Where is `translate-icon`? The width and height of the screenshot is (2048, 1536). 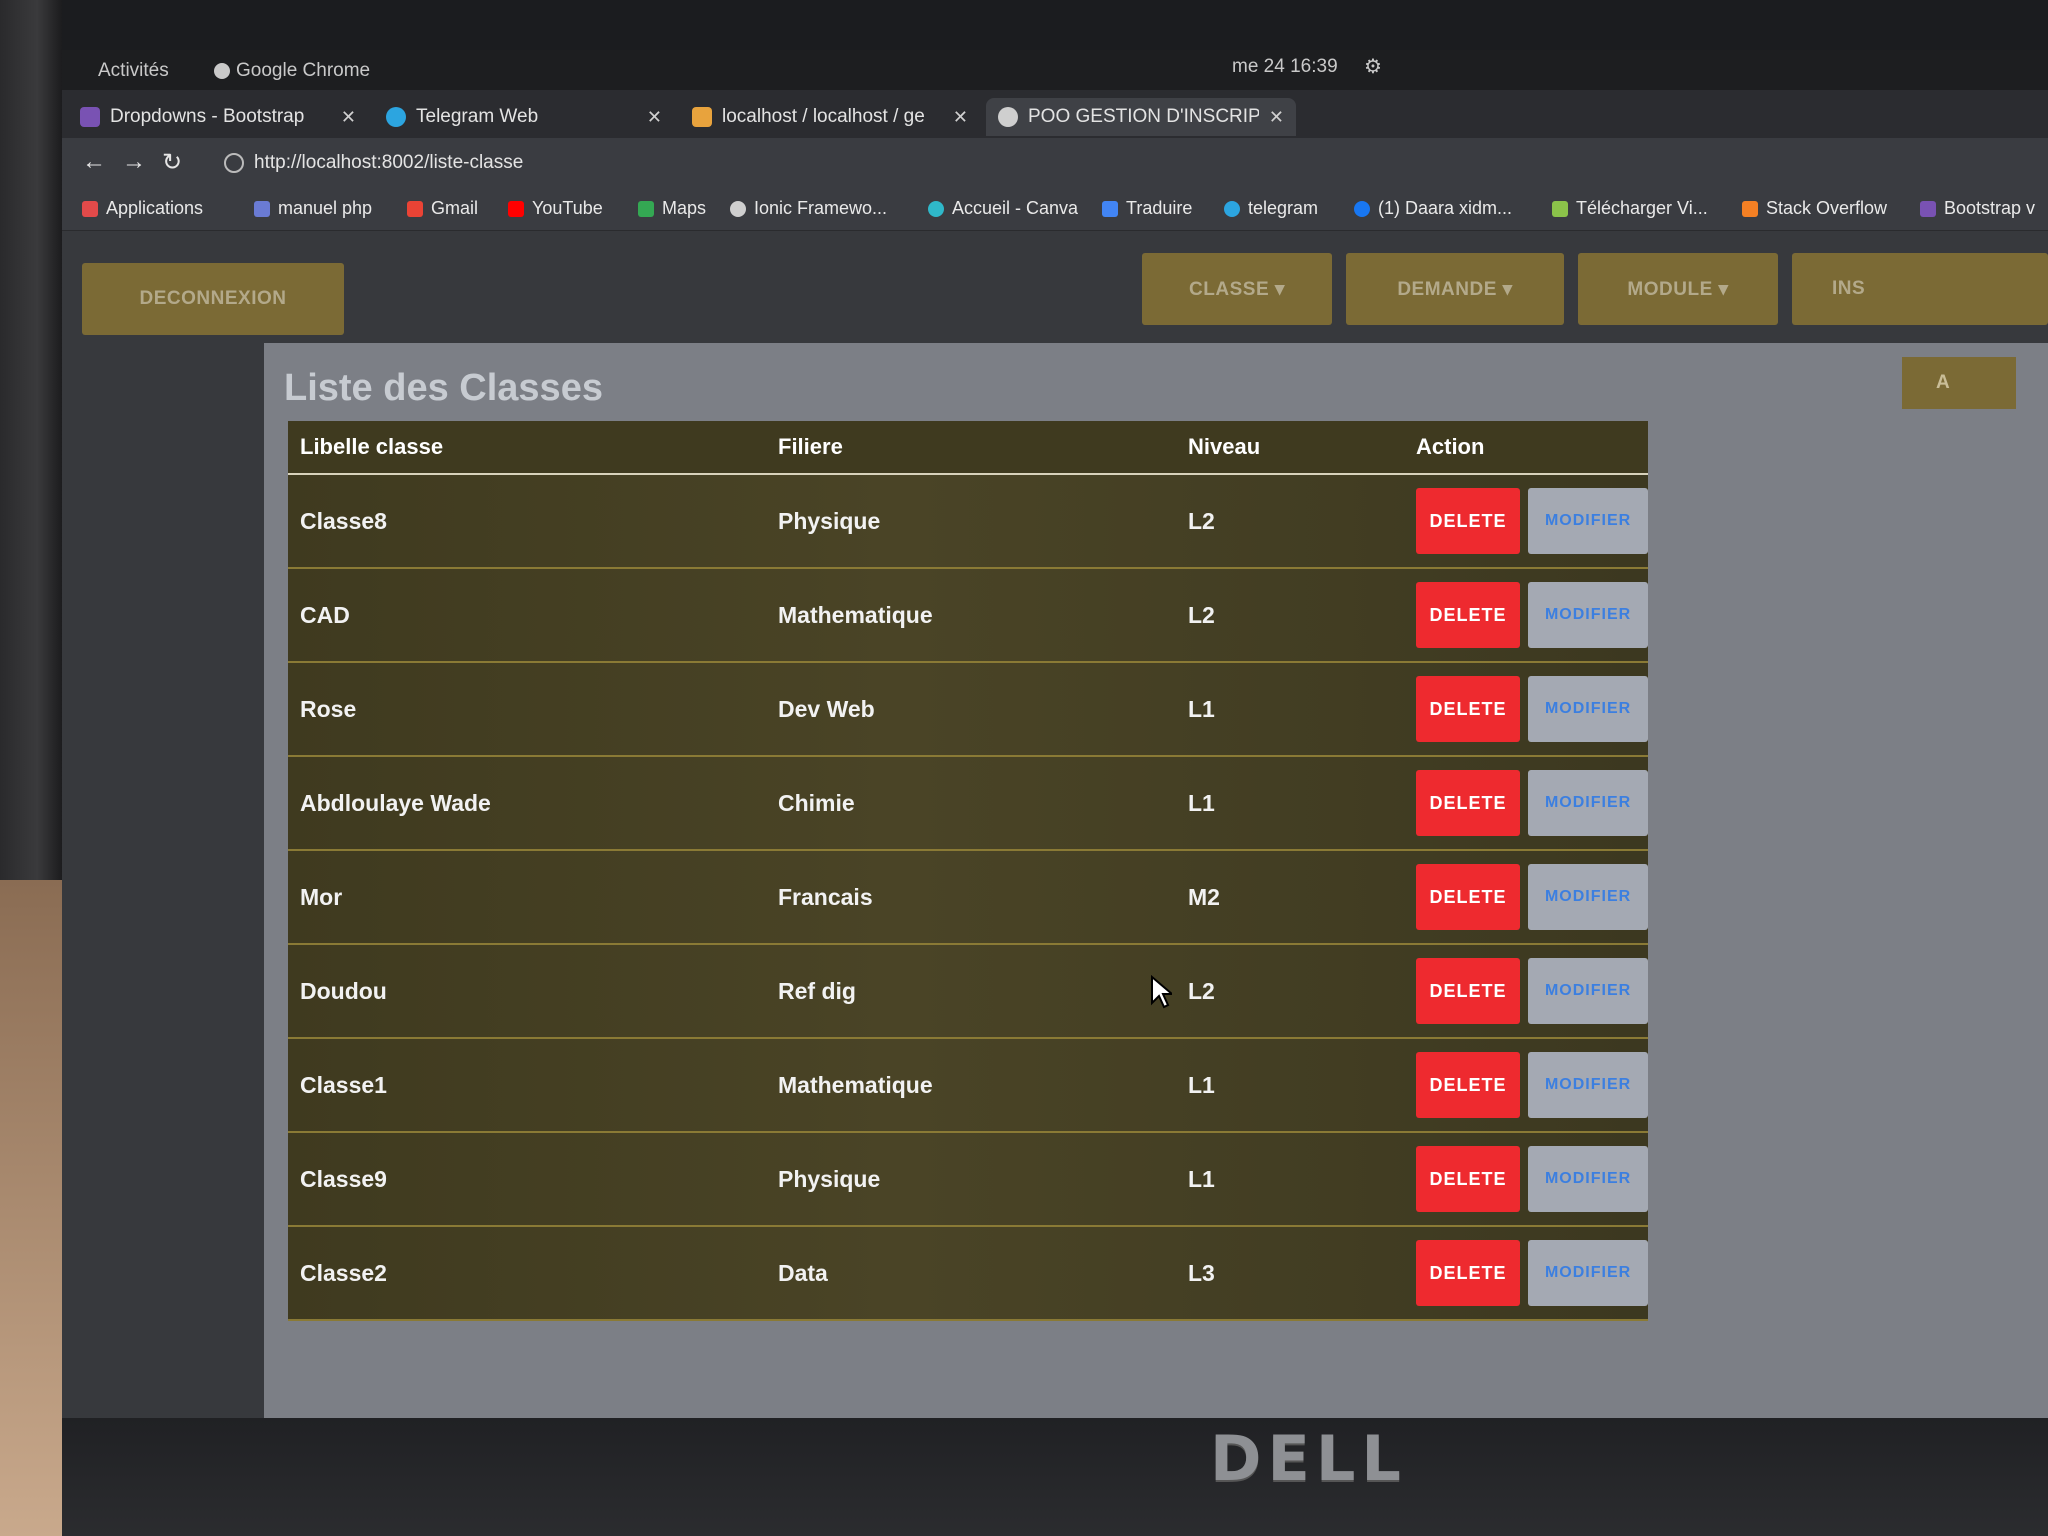 translate-icon is located at coordinates (1110, 208).